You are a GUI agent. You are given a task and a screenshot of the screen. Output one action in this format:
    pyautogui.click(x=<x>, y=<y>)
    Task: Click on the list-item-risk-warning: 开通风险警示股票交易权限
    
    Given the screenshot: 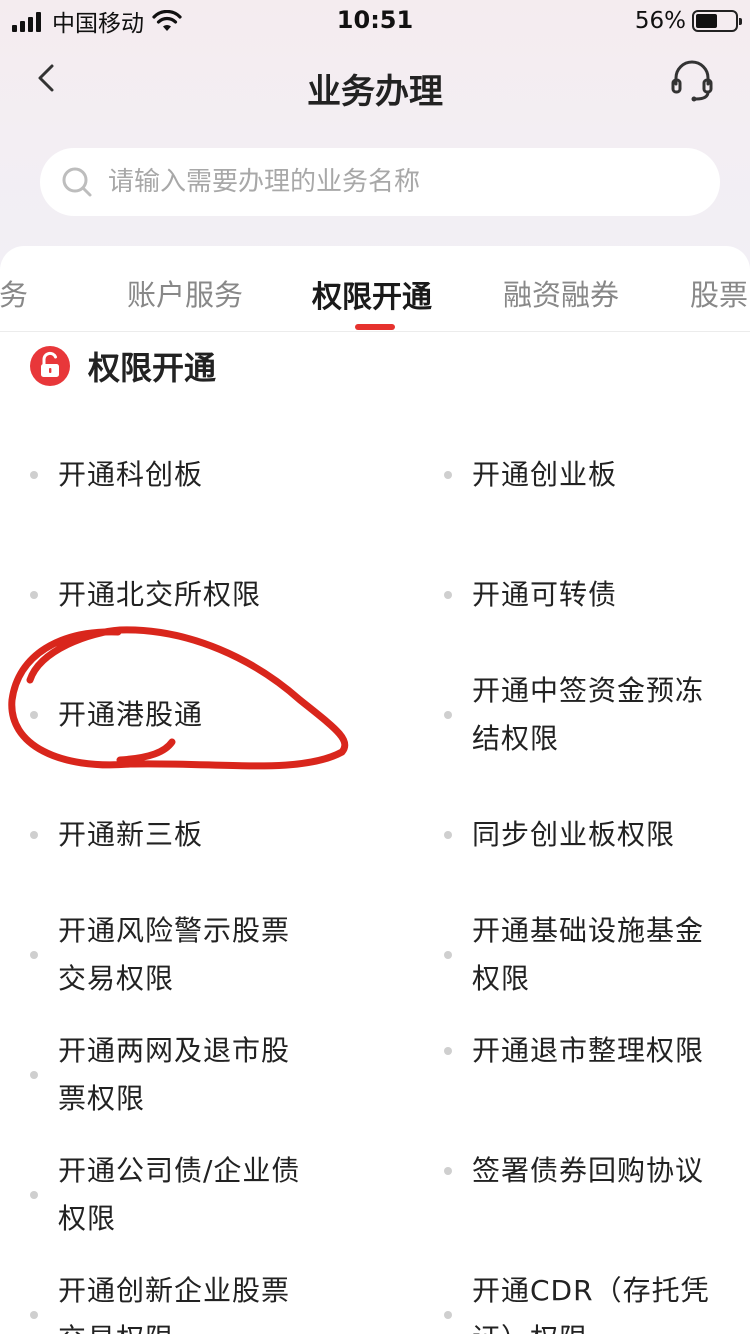 What is the action you would take?
    pyautogui.click(x=180, y=955)
    